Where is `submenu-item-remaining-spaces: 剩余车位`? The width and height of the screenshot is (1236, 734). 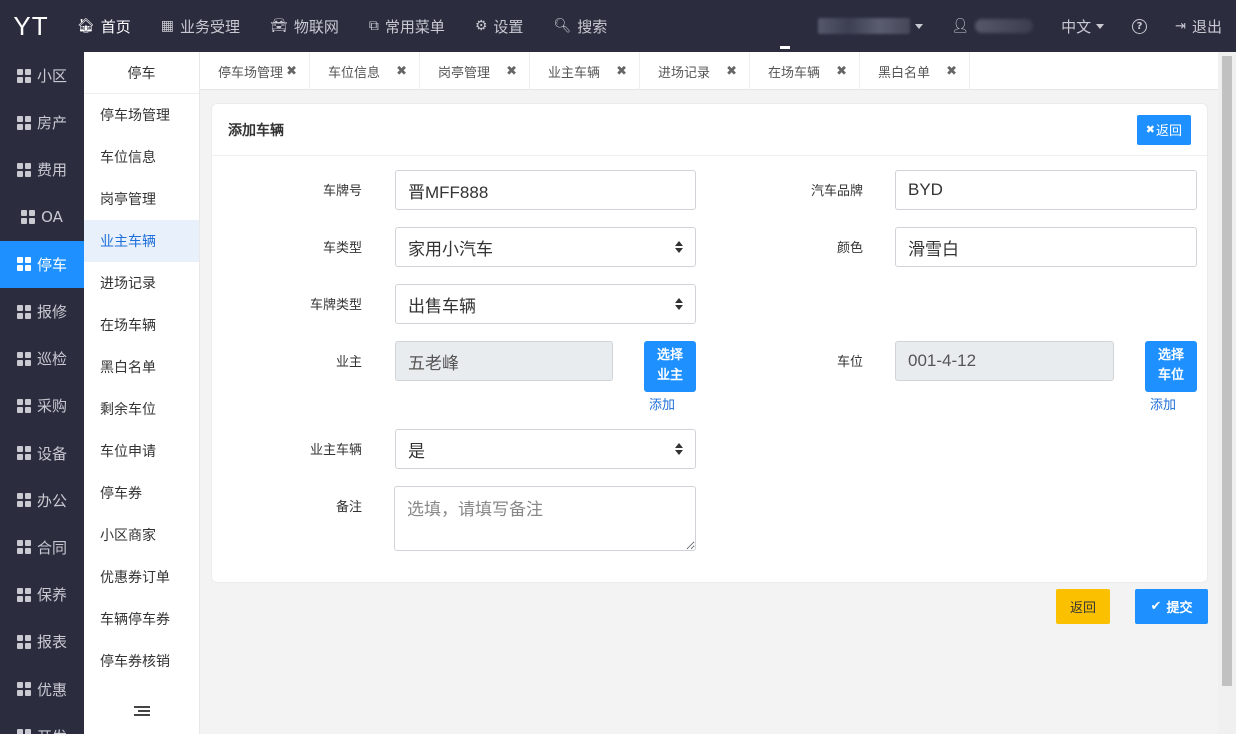
submenu-item-remaining-spaces: 剩余车位 is located at coordinates (141, 409).